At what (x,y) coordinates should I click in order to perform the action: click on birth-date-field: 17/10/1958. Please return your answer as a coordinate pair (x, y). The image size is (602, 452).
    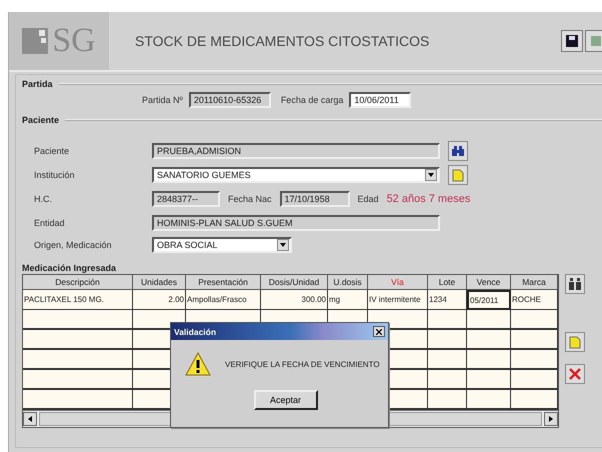
    Looking at the image, I should click on (315, 199).